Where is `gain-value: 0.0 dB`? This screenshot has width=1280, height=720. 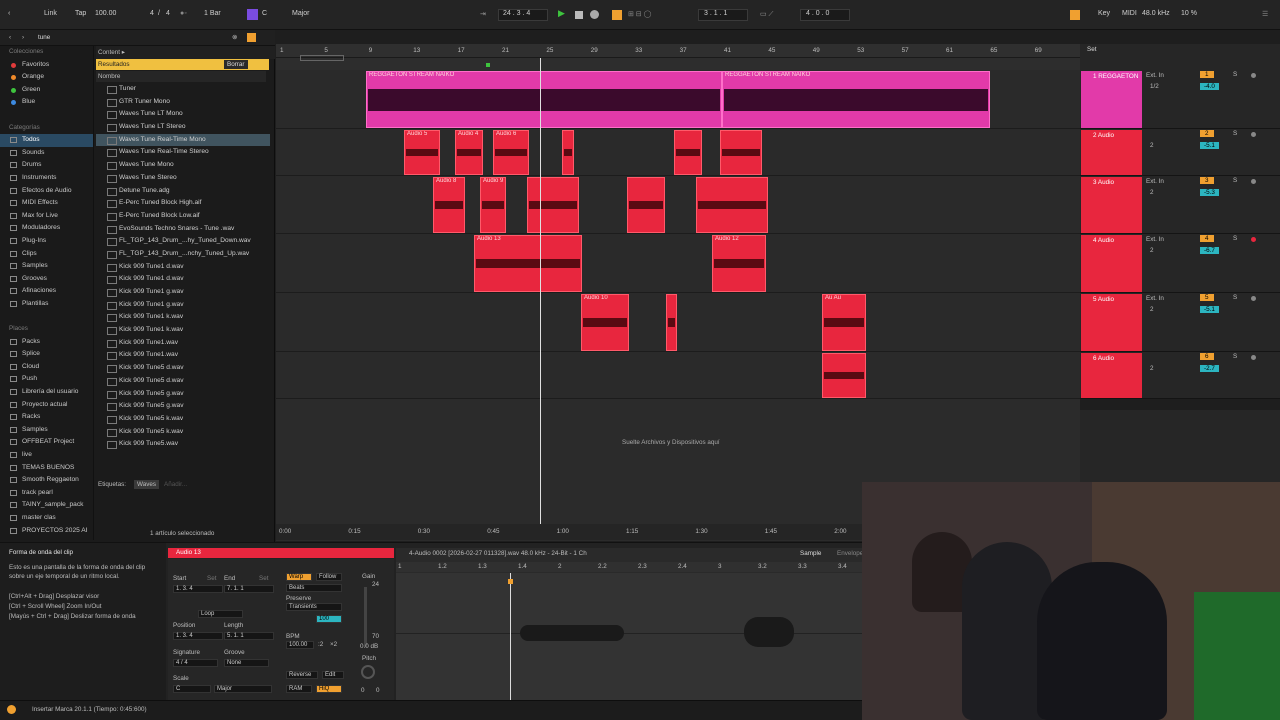 gain-value: 0.0 dB is located at coordinates (369, 646).